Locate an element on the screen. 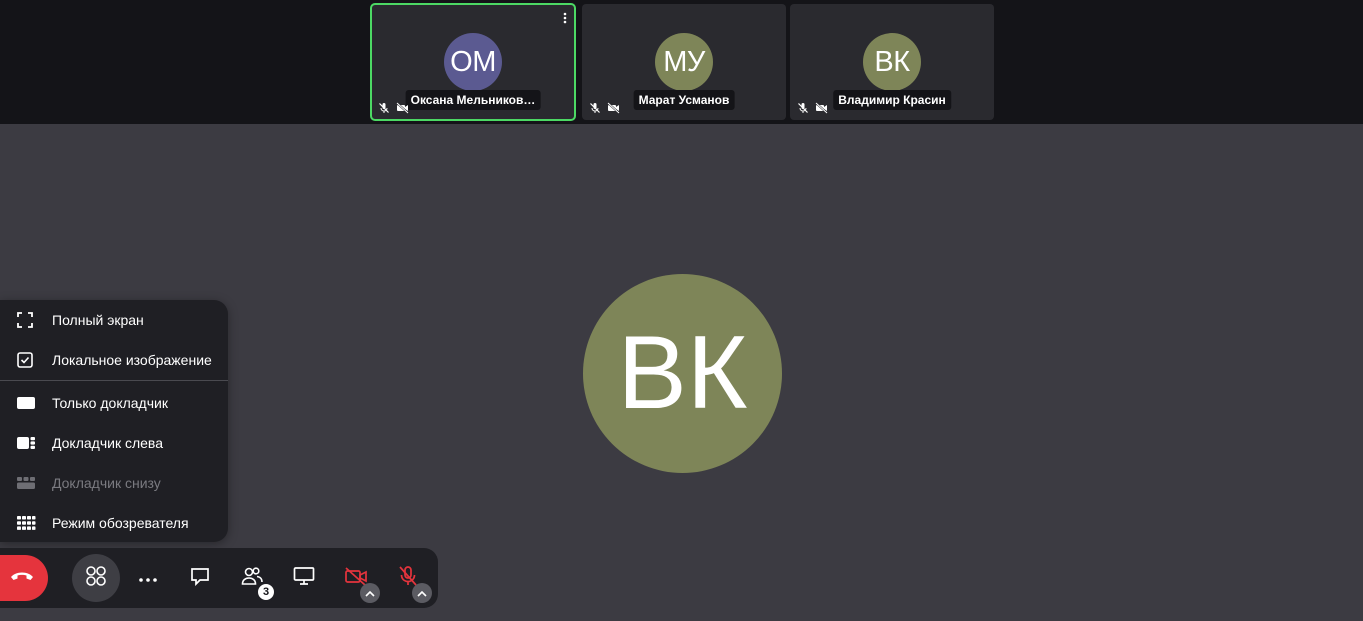 Image resolution: width=1363 pixels, height=621 pixels. menu-item-speaker-bottom: Докладчик снизу is located at coordinates (114, 483).